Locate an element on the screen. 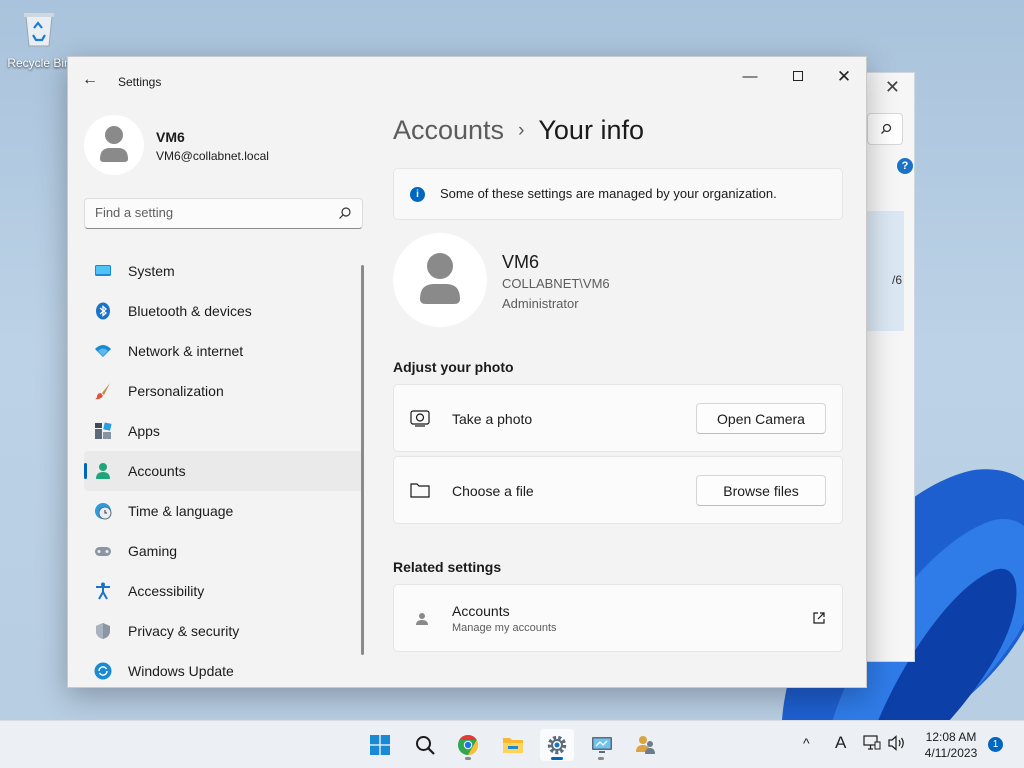 The image size is (1024, 768). accessibility-icon is located at coordinates (103, 591).